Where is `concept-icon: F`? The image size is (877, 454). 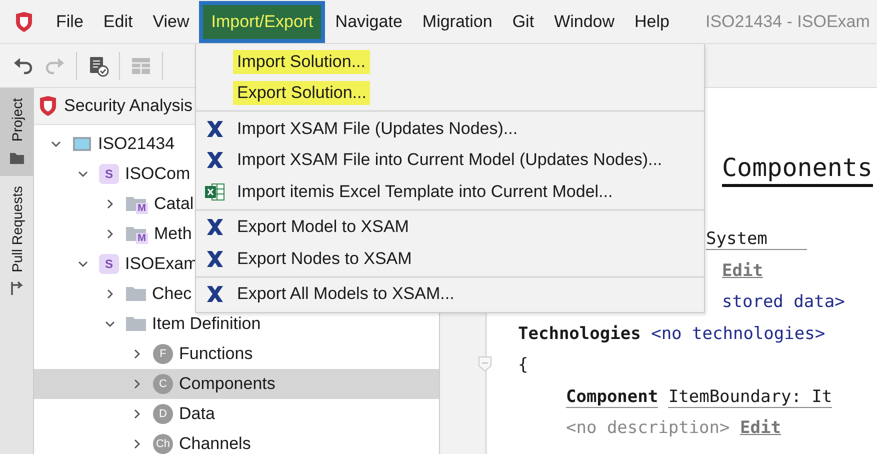 concept-icon: F is located at coordinates (163, 354).